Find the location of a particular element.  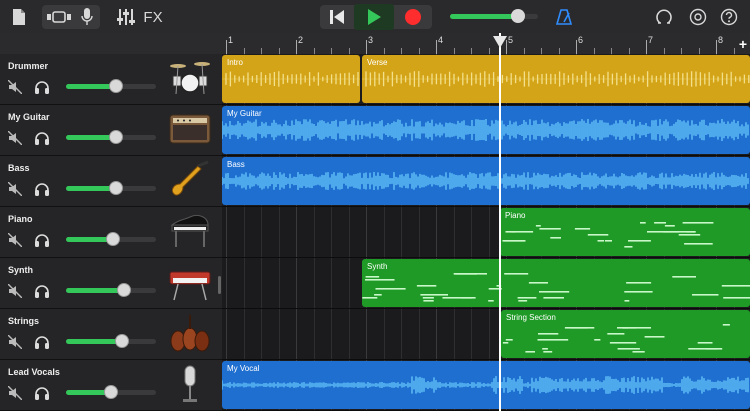

record-icon is located at coordinates (413, 17).